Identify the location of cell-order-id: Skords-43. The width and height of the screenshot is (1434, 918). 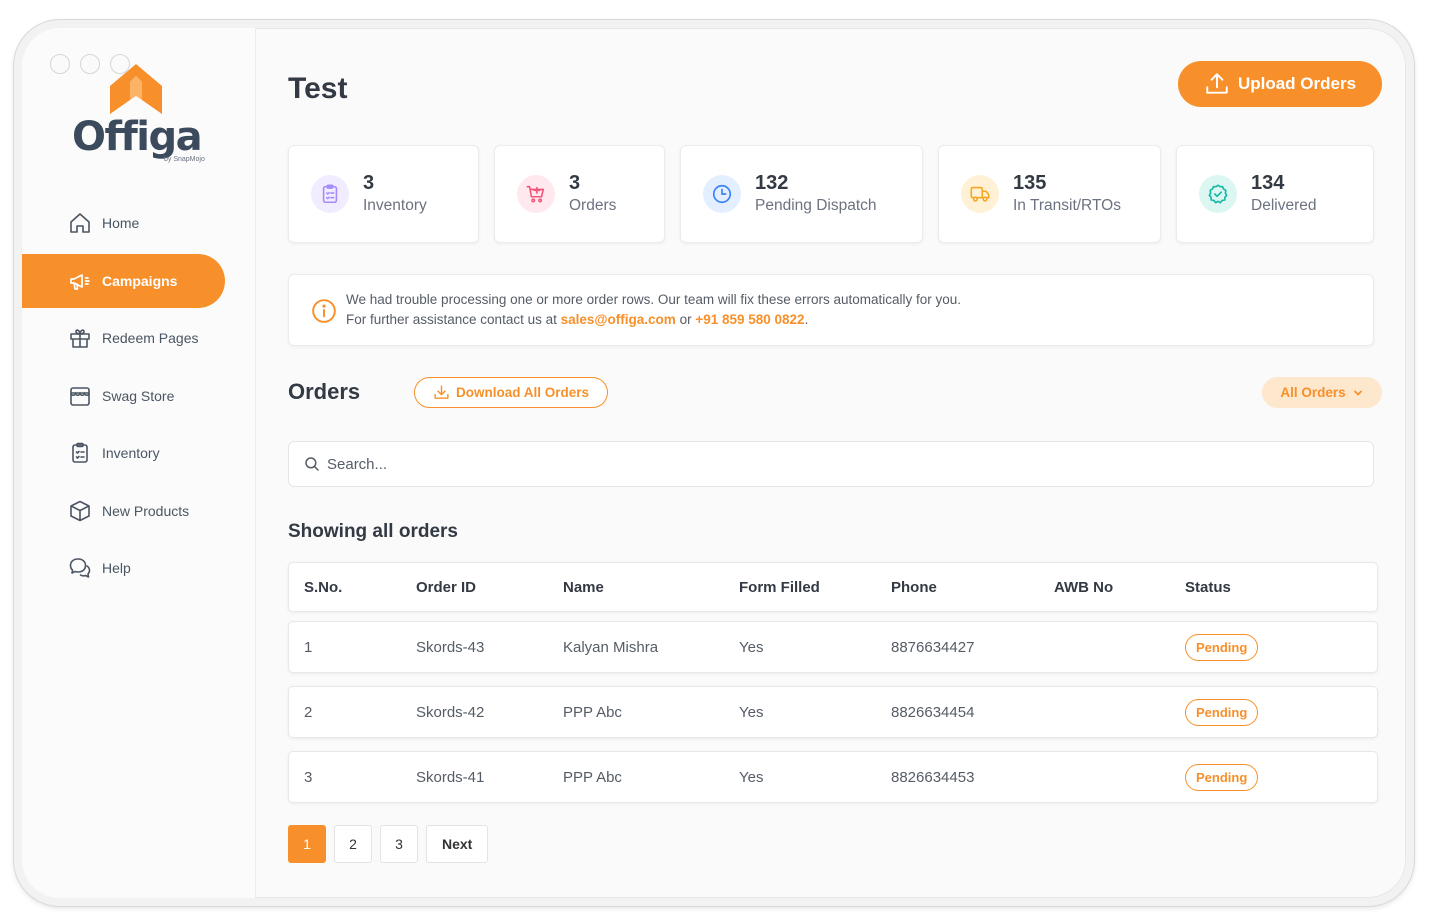
(450, 647).